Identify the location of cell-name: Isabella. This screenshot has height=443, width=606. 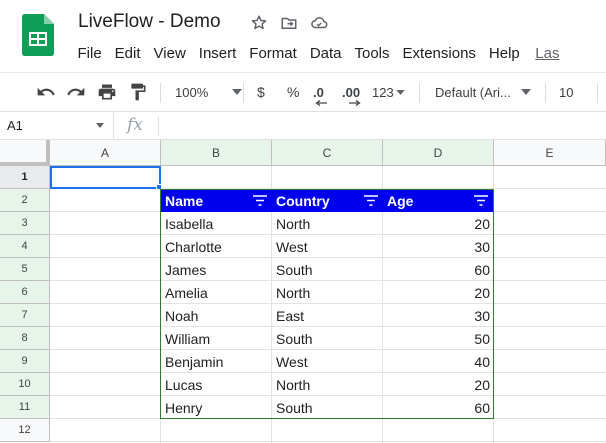
(216, 223).